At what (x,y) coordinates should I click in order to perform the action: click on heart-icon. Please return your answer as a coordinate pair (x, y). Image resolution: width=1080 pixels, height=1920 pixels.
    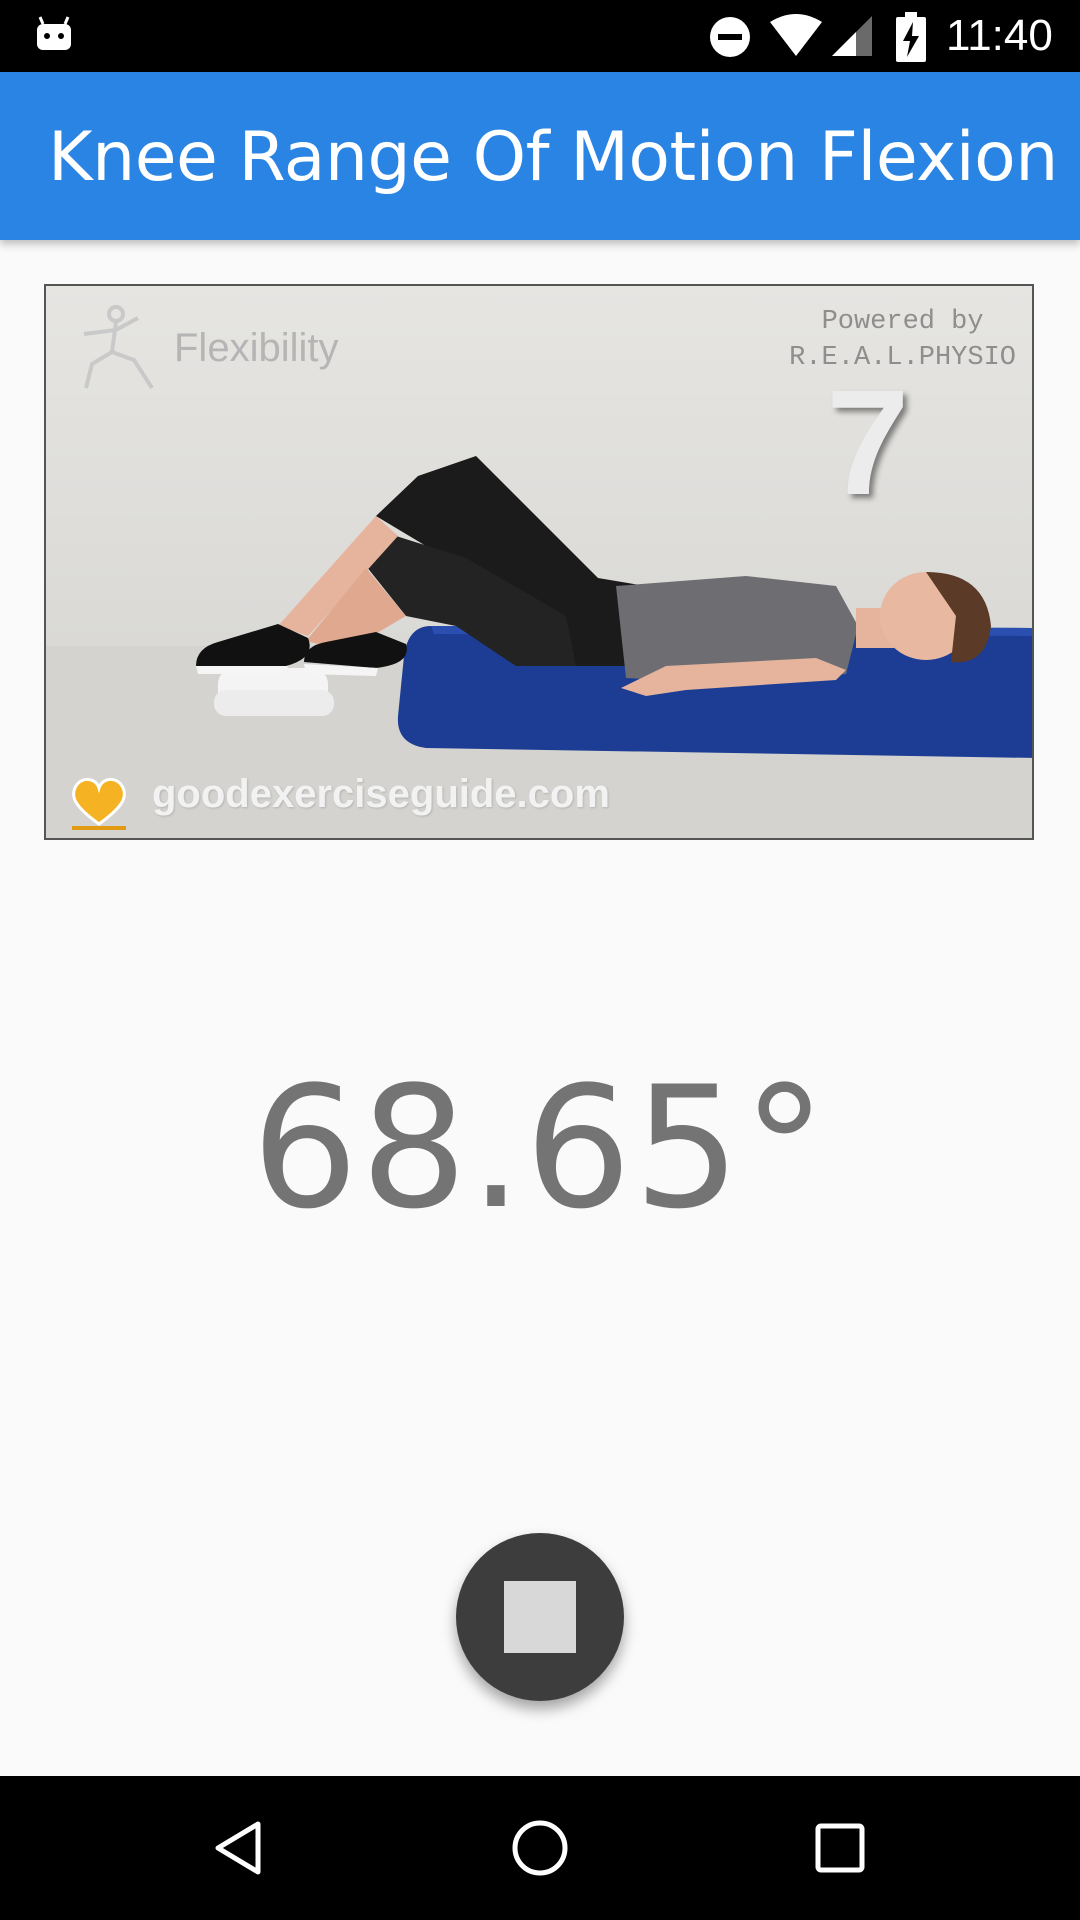
    Looking at the image, I should click on (99, 804).